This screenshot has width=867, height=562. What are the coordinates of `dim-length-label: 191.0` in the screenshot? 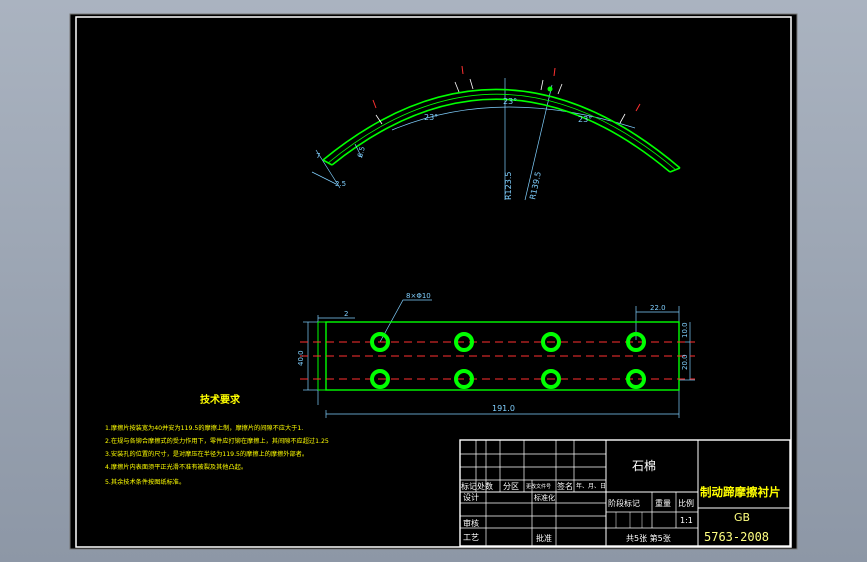 It's located at (503, 408).